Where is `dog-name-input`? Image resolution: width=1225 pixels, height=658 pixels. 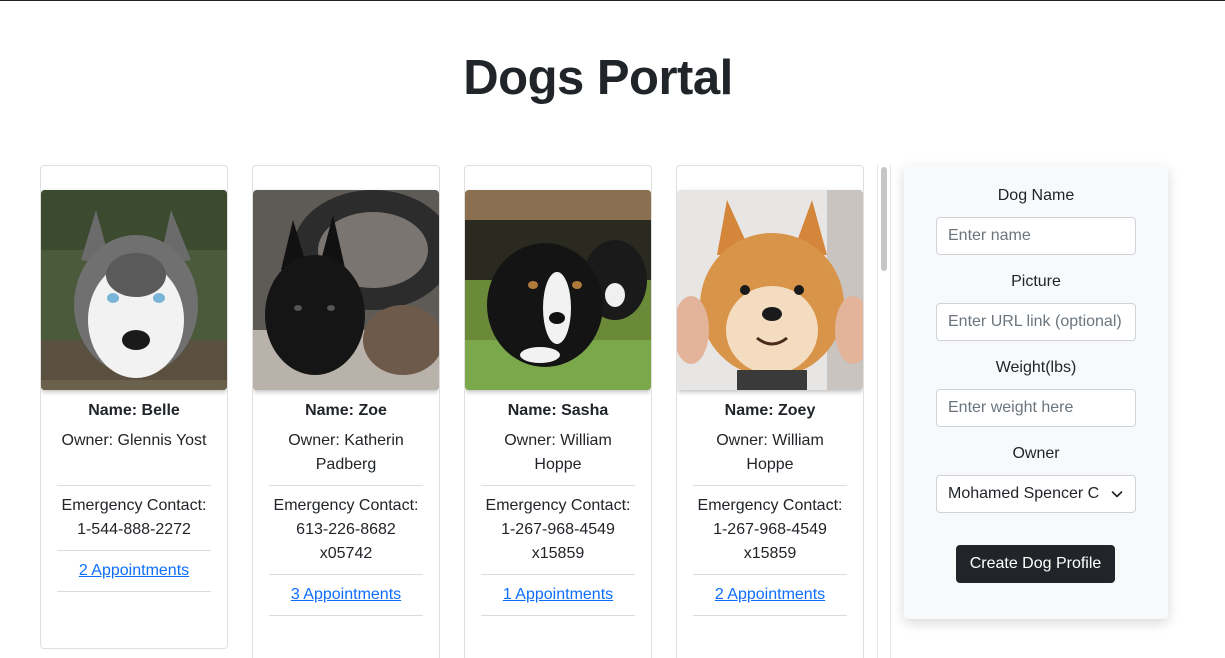
dog-name-input is located at coordinates (1036, 236).